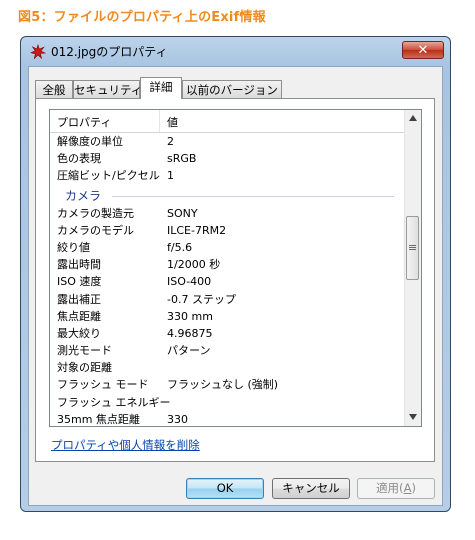 The height and width of the screenshot is (540, 475). I want to click on apply-label: 適用(, so click(390, 488).